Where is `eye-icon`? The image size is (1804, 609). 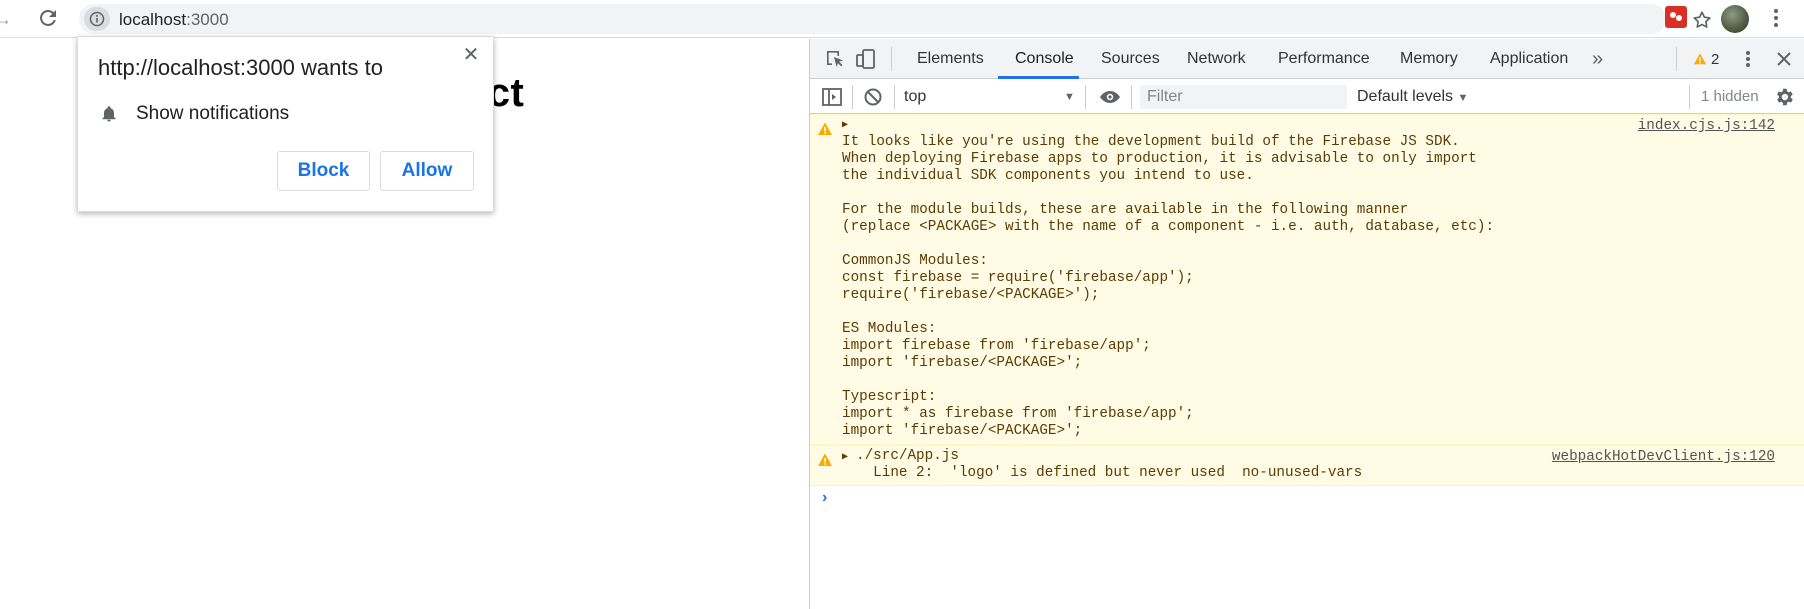
eye-icon is located at coordinates (1110, 97).